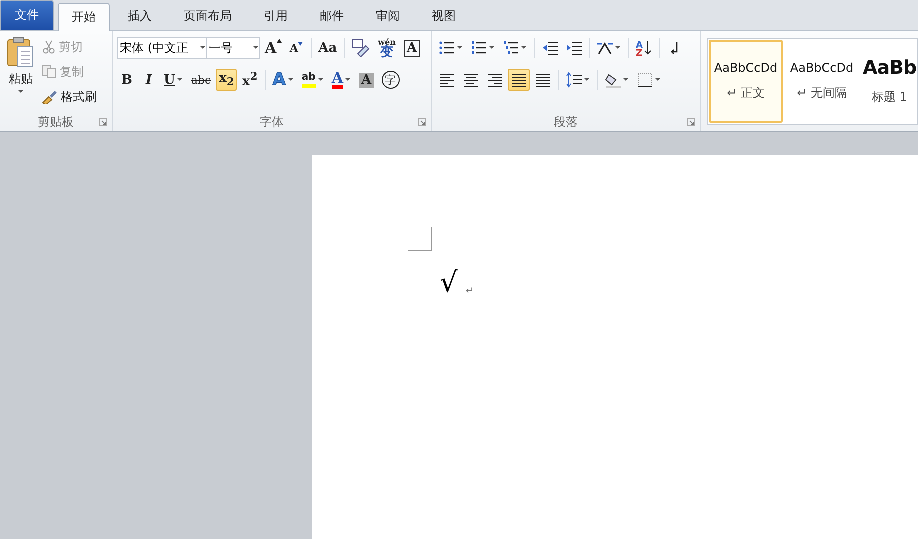 The width and height of the screenshot is (918, 539). I want to click on font-size-field: 一号, so click(233, 48).